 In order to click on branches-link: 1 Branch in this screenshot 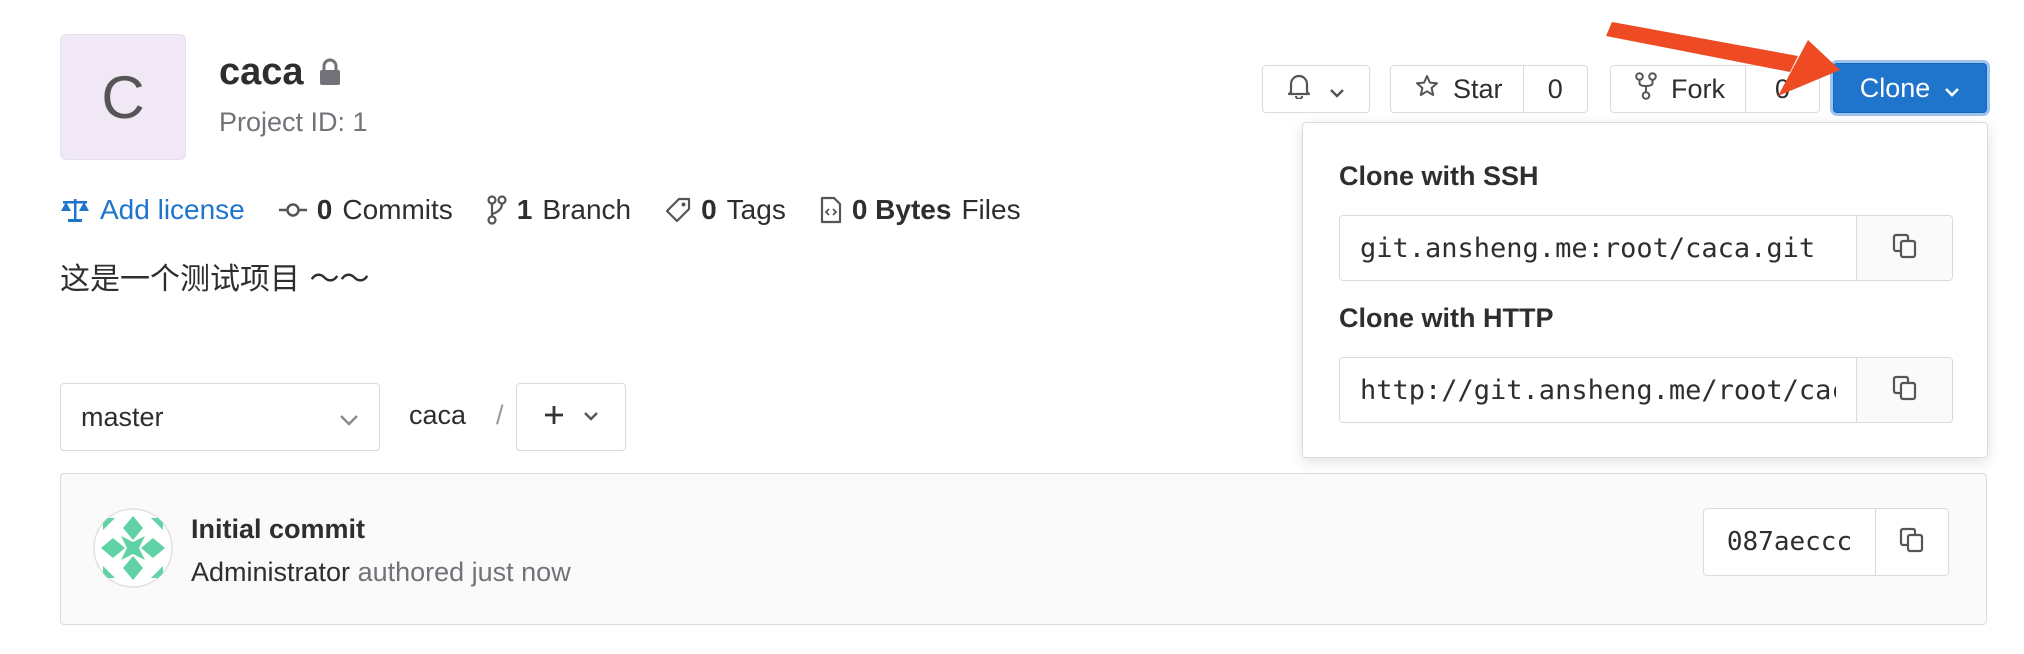, I will do `click(559, 210)`.